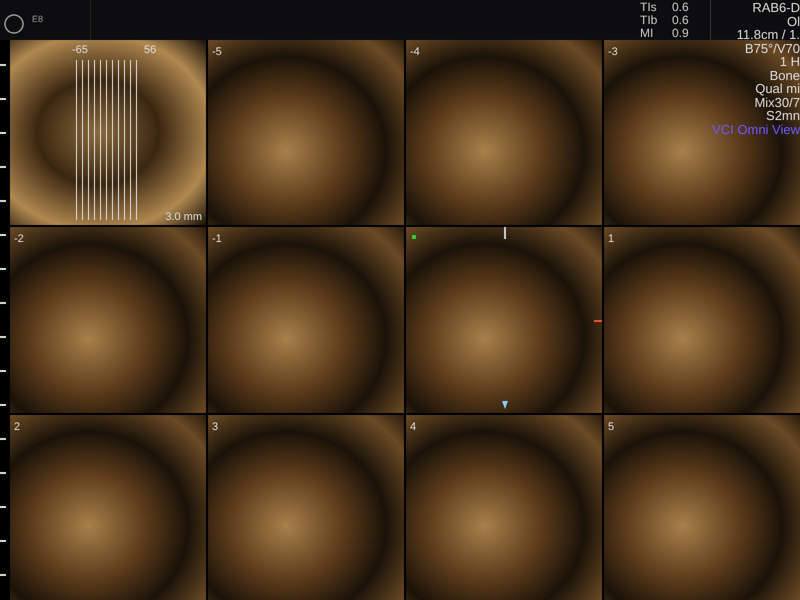 This screenshot has height=600, width=800. Describe the element at coordinates (756, 129) in the screenshot. I see `mode-label: VCI Omni View` at that location.